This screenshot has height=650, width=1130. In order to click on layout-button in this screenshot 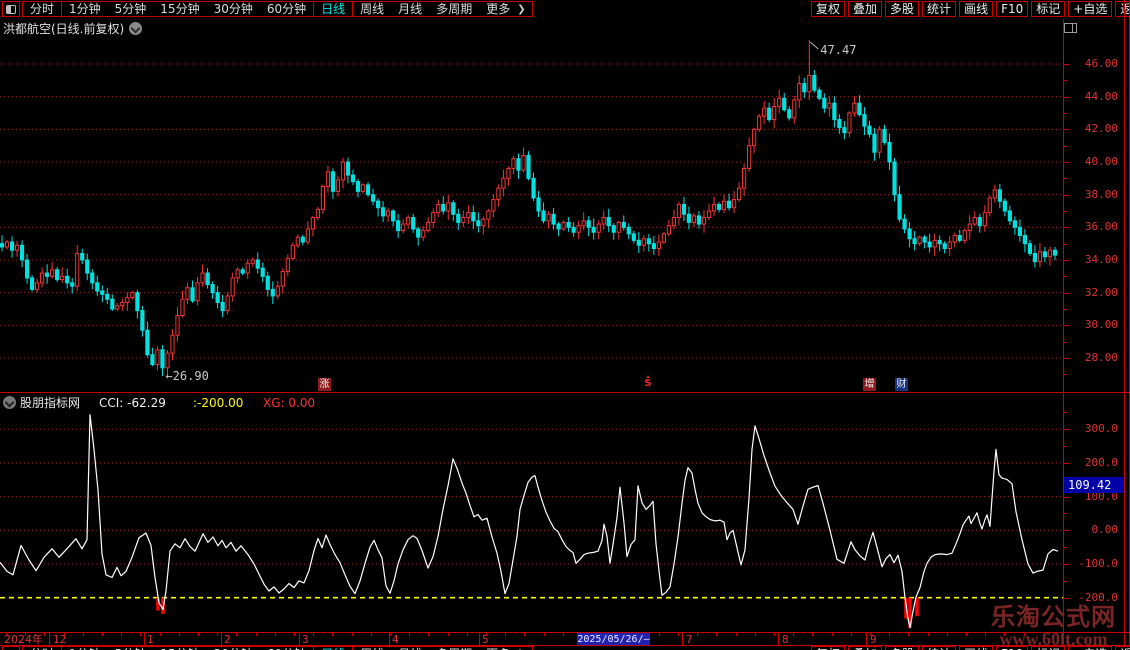, I will do `click(11, 9)`.